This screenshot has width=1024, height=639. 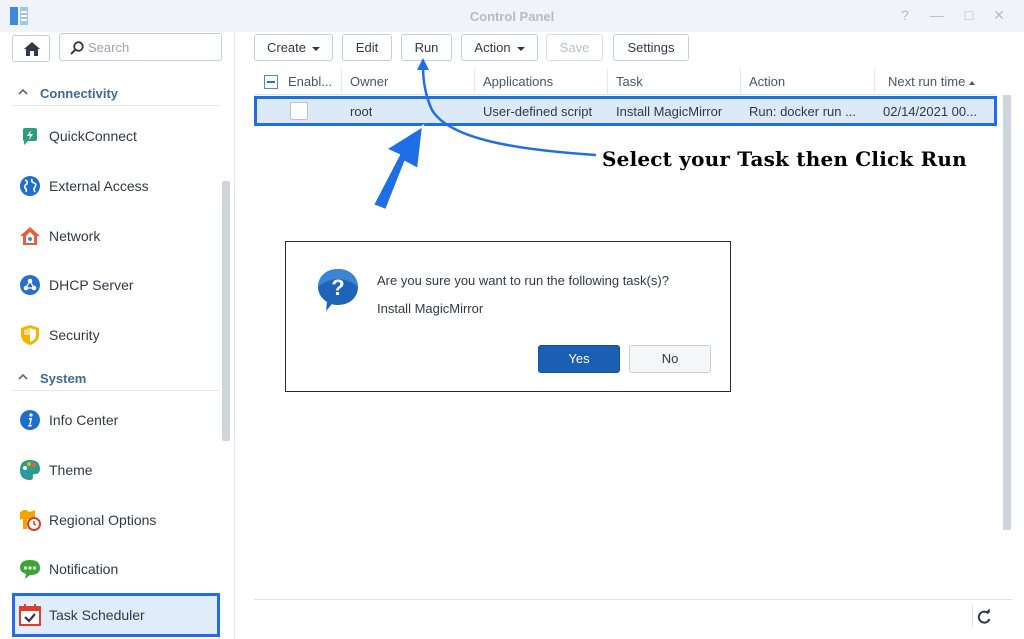 What do you see at coordinates (430, 308) in the screenshot?
I see `dialog-task-name: Install MagicMirror` at bounding box center [430, 308].